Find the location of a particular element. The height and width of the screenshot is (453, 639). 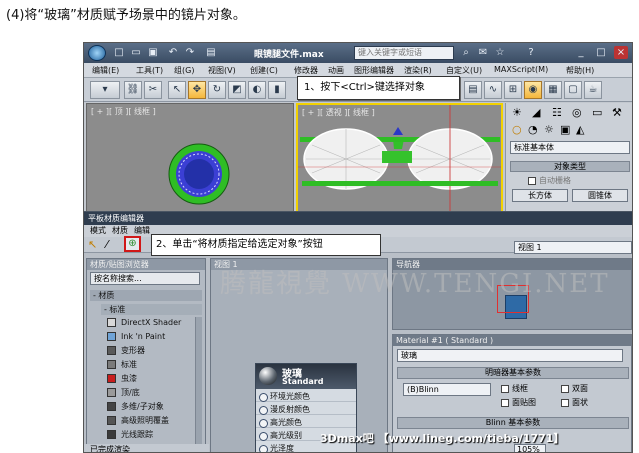

select-scale-icon: ◩ is located at coordinates (237, 90).